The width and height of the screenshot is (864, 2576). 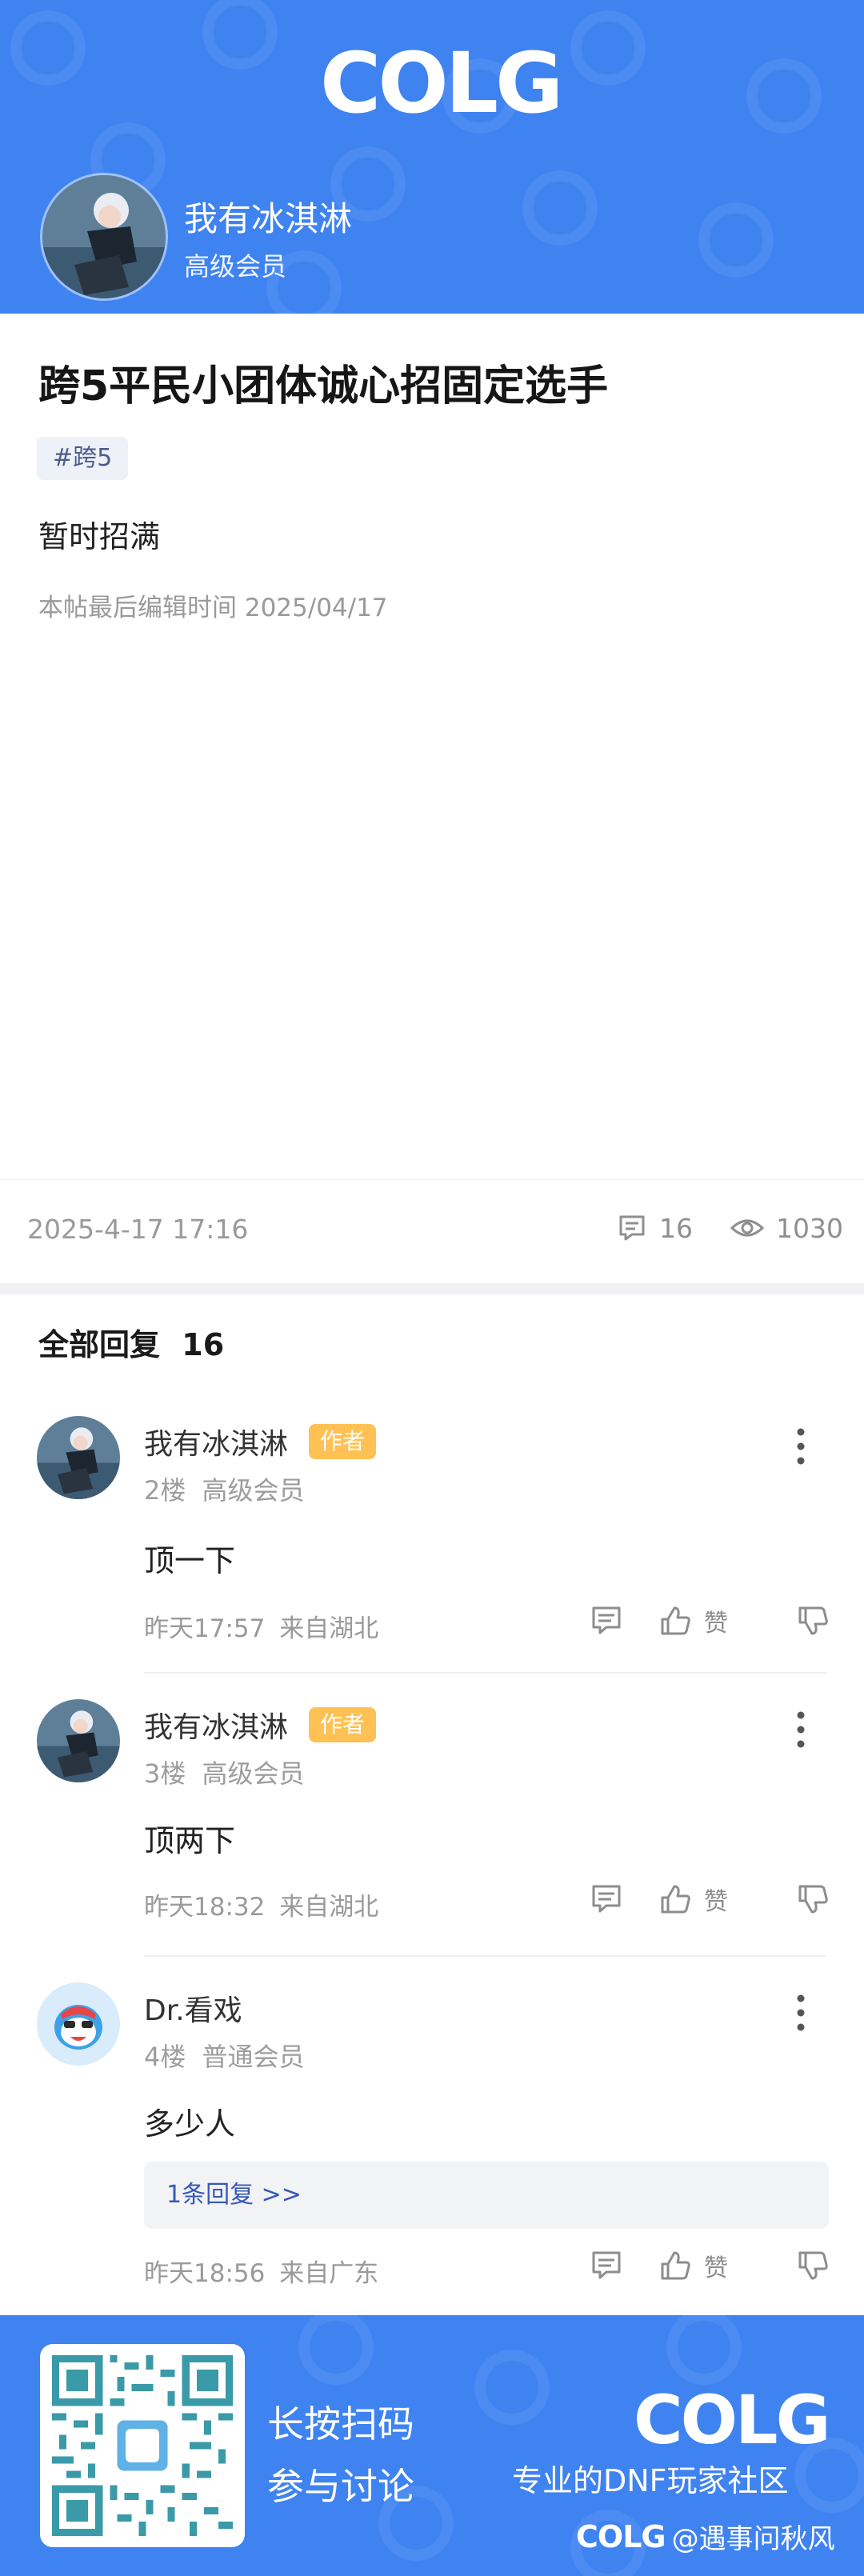 I want to click on reply-meta: 昨天18:32 来自湖北, so click(x=261, y=1904).